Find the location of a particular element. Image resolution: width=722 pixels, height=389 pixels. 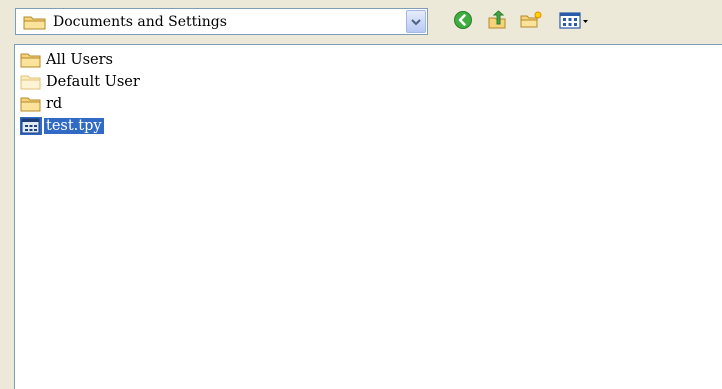

list-item-label: rd is located at coordinates (54, 104).